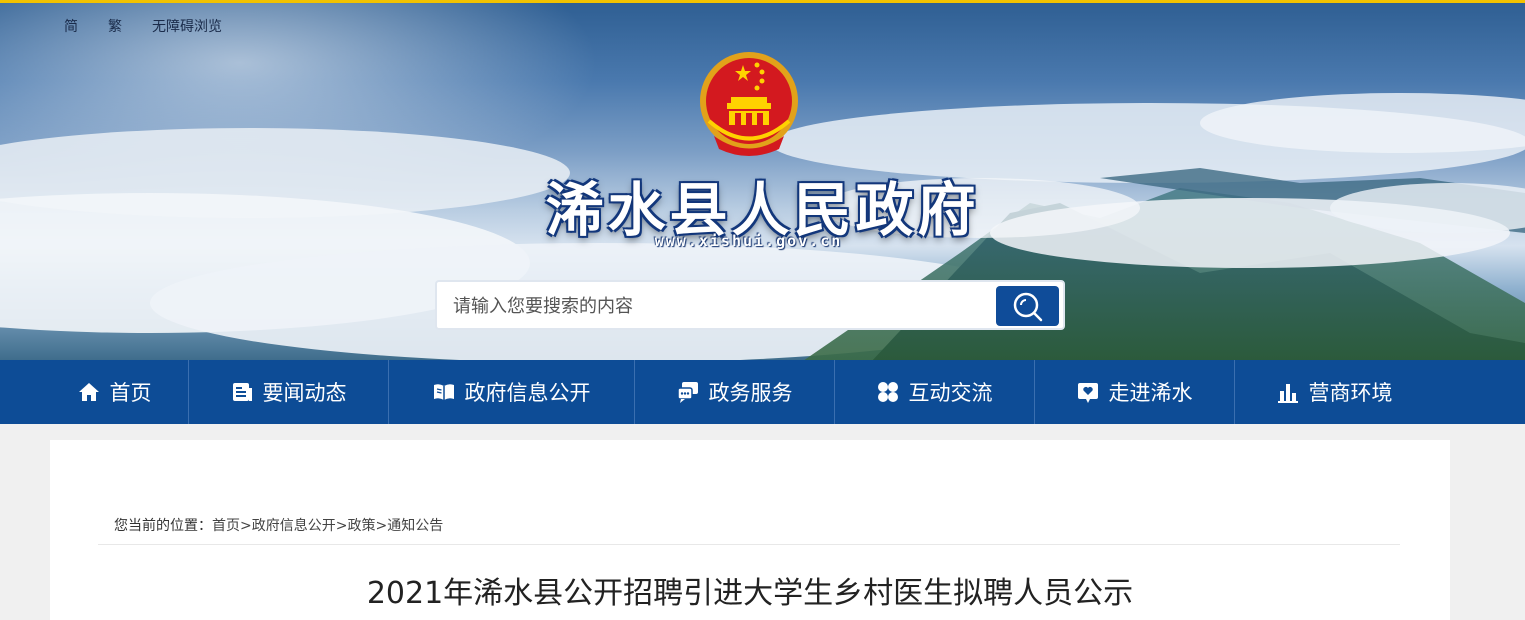  Describe the element at coordinates (443, 392) in the screenshot. I see `open-book-icon` at that location.